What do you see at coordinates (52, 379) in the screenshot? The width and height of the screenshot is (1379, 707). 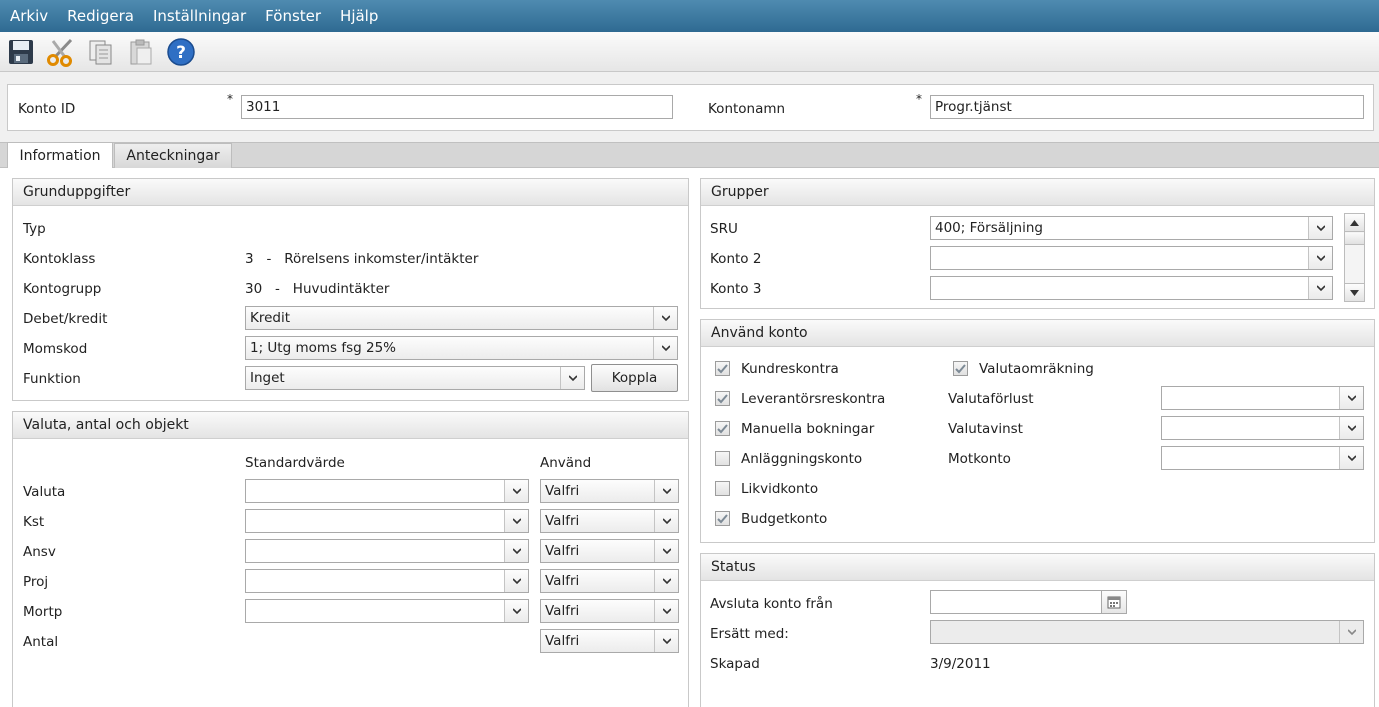 I see `funktion-label: Funktion` at bounding box center [52, 379].